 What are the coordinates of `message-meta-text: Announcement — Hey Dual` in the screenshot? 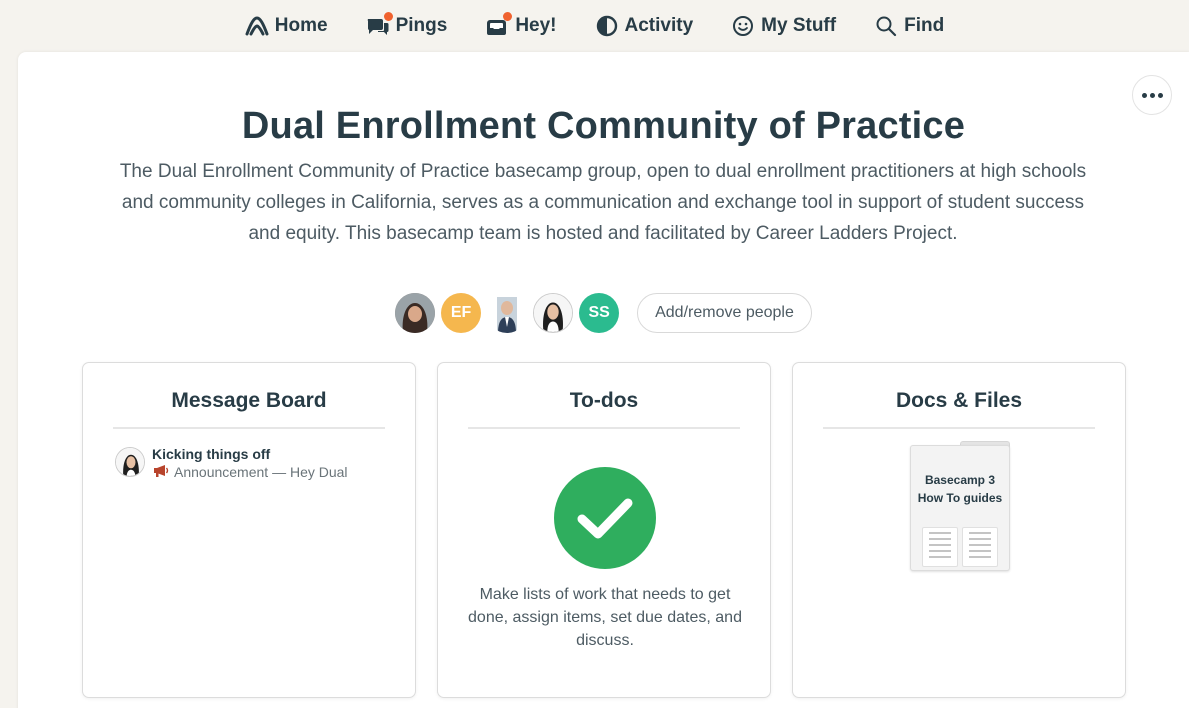 It's located at (261, 472).